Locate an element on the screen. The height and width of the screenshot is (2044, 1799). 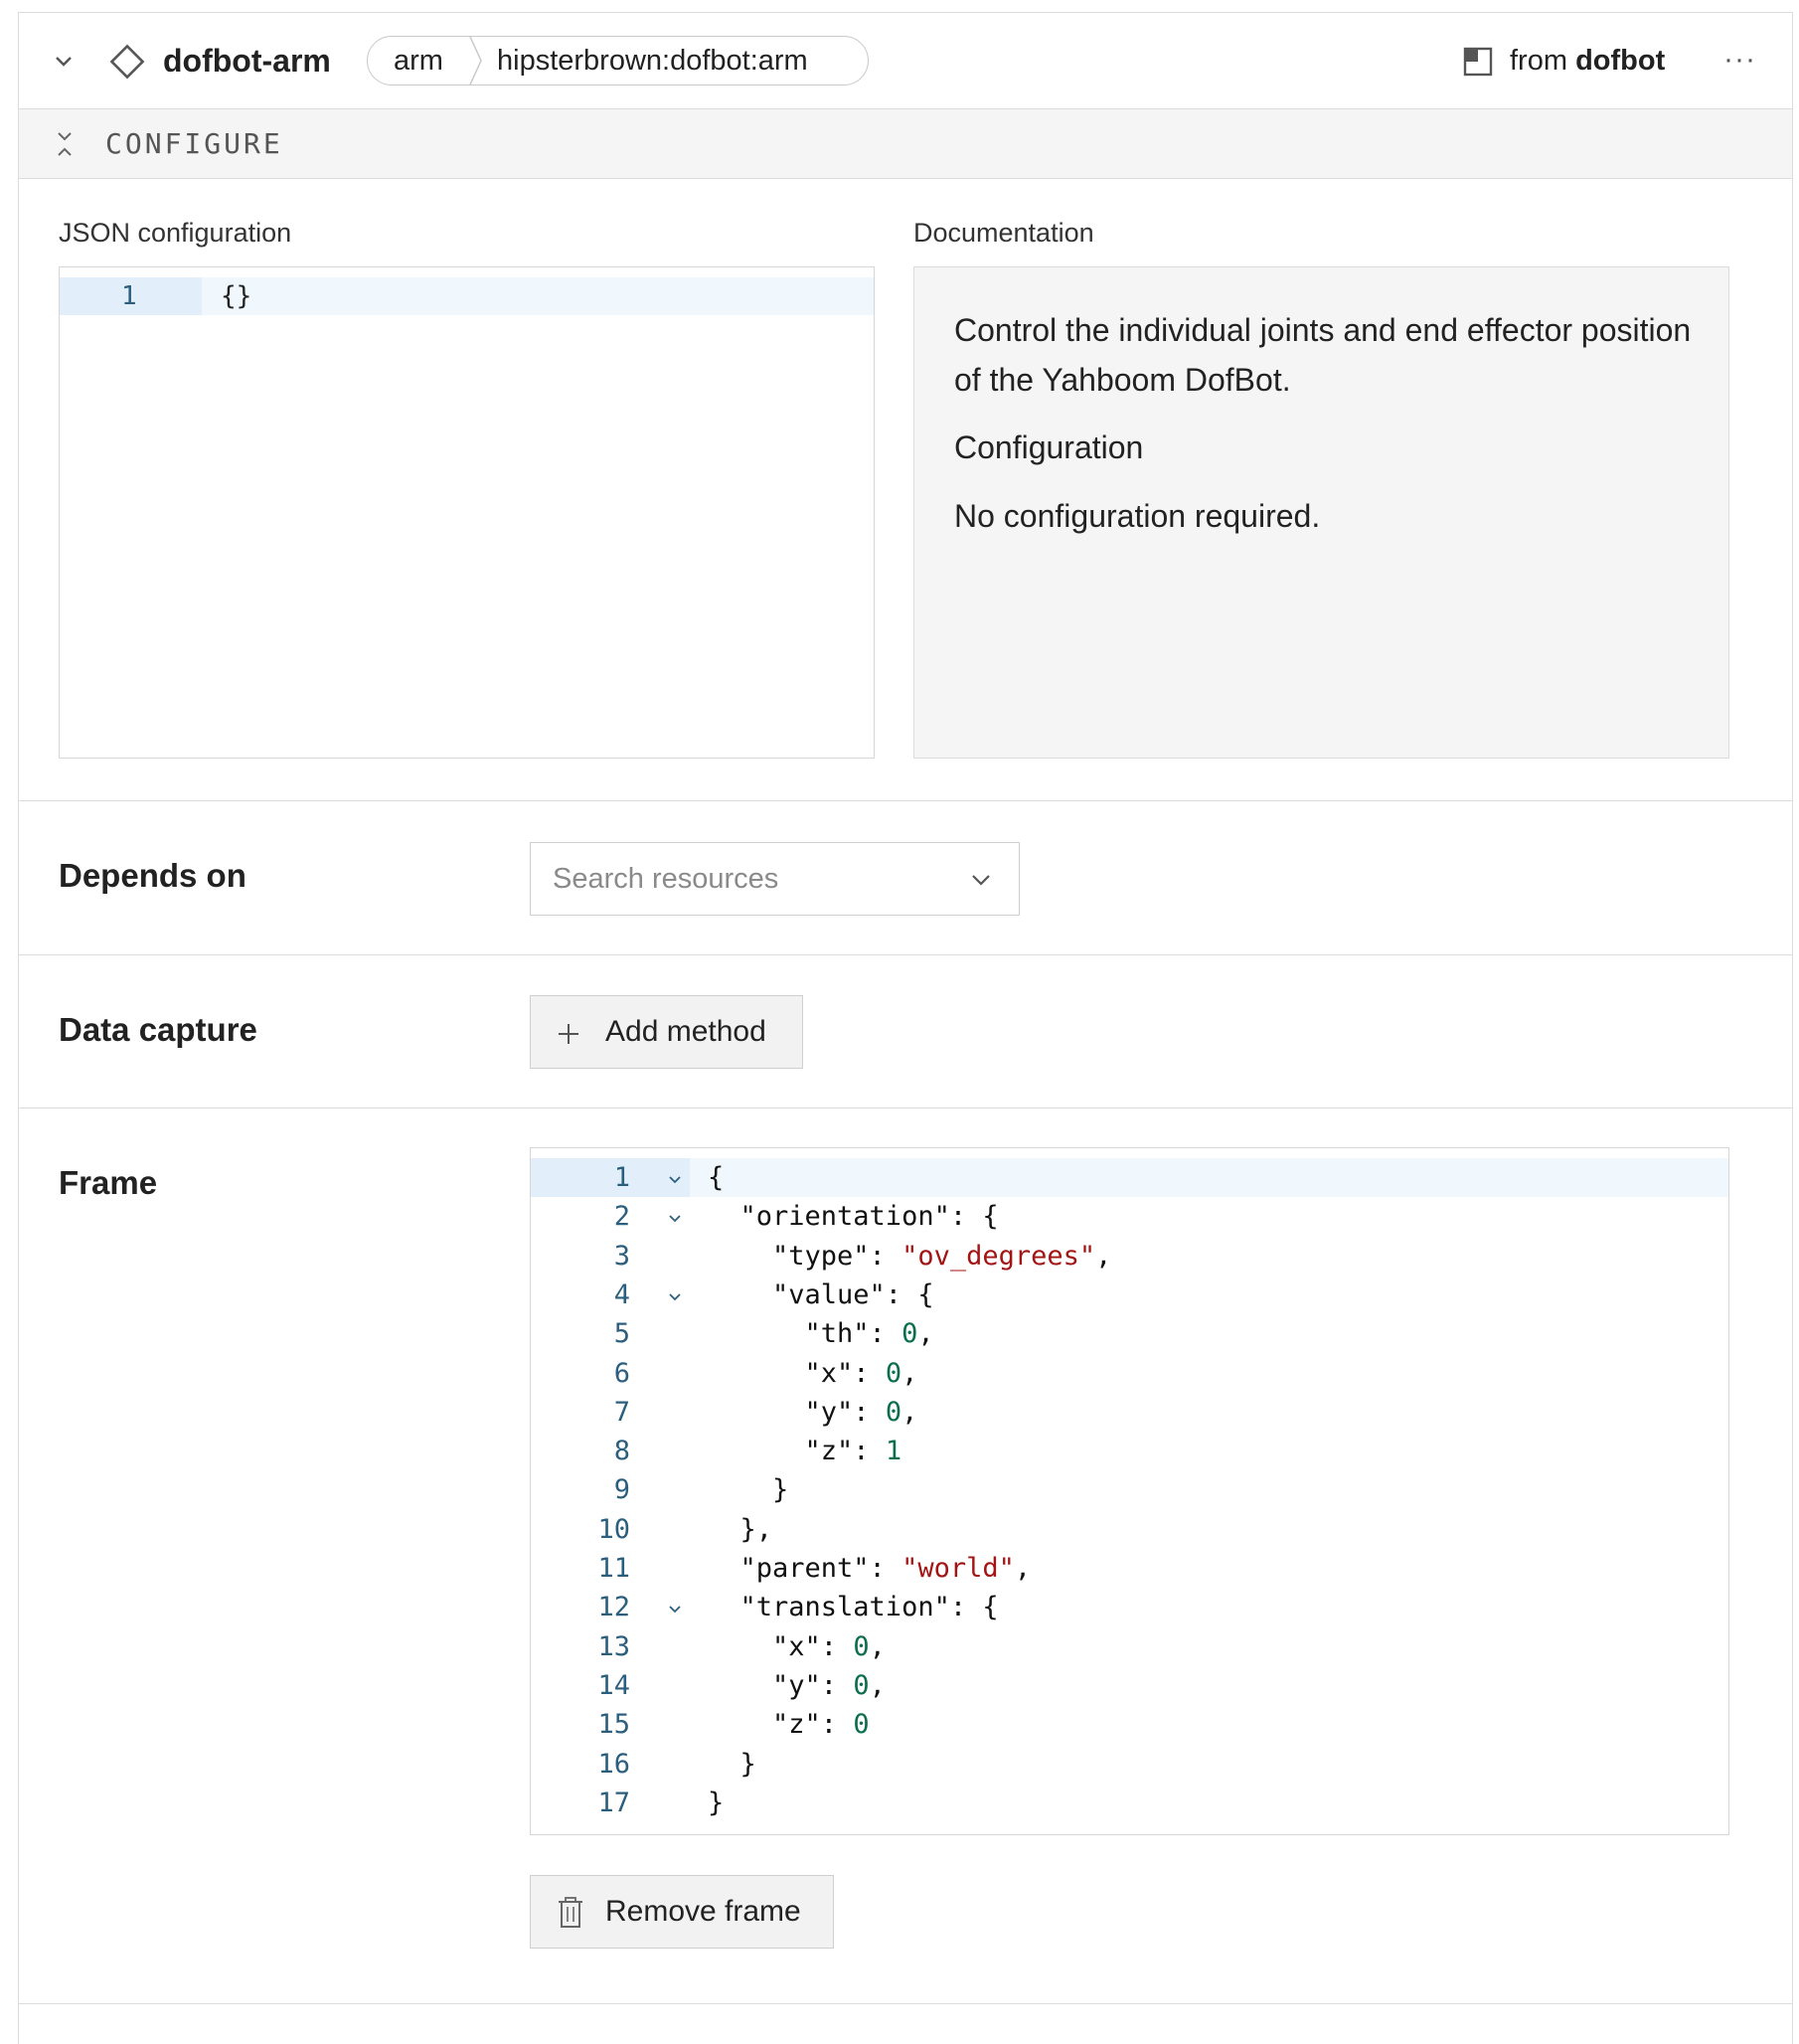
trash-icon is located at coordinates (570, 1913).